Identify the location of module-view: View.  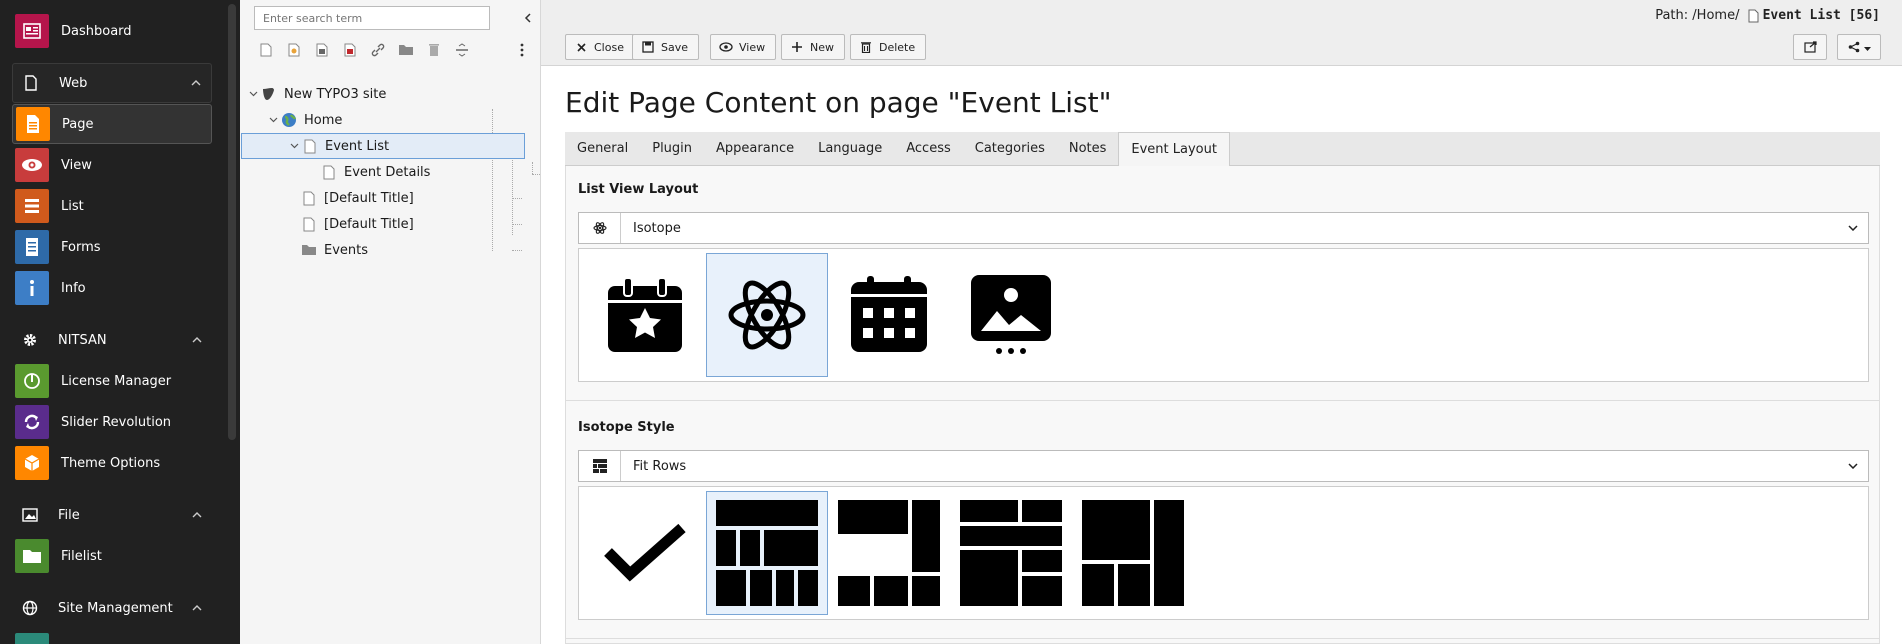
(112, 165).